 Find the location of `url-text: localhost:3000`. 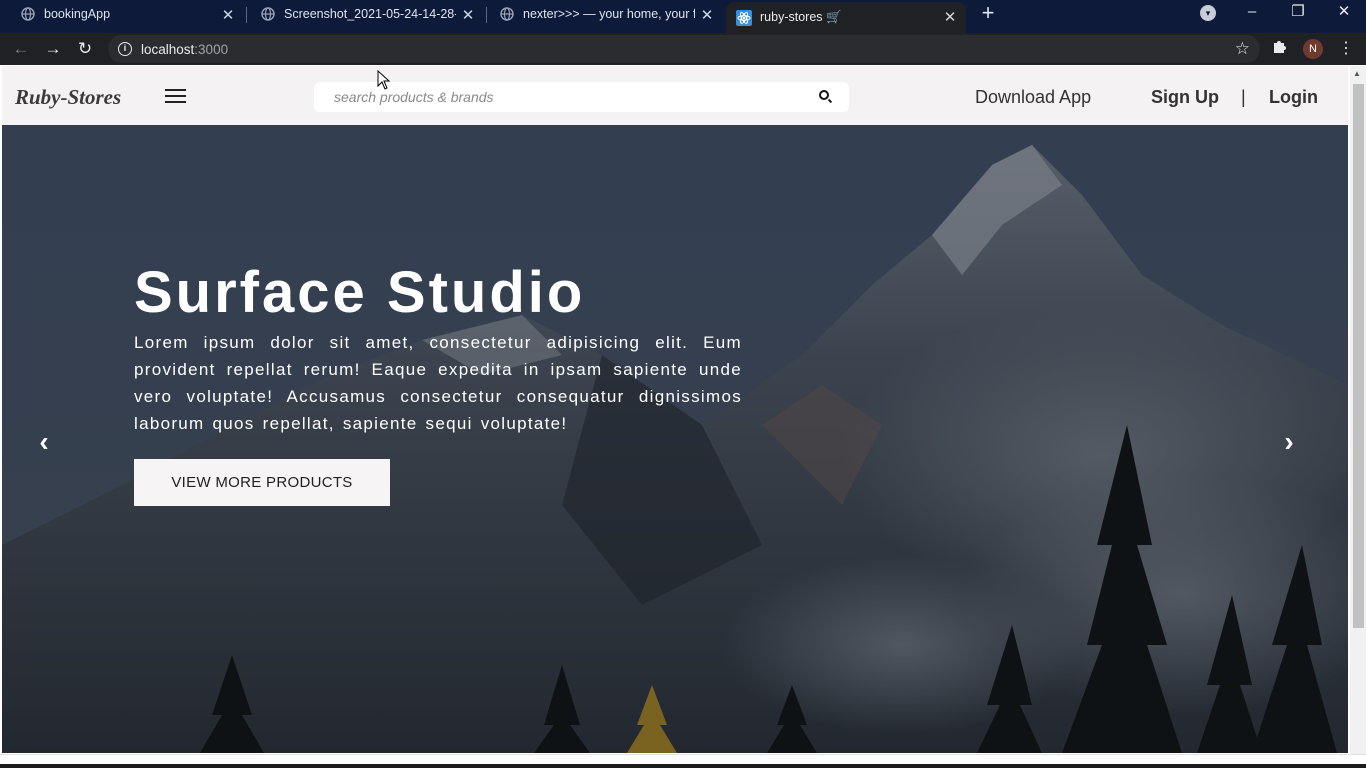

url-text: localhost:3000 is located at coordinates (184, 49).